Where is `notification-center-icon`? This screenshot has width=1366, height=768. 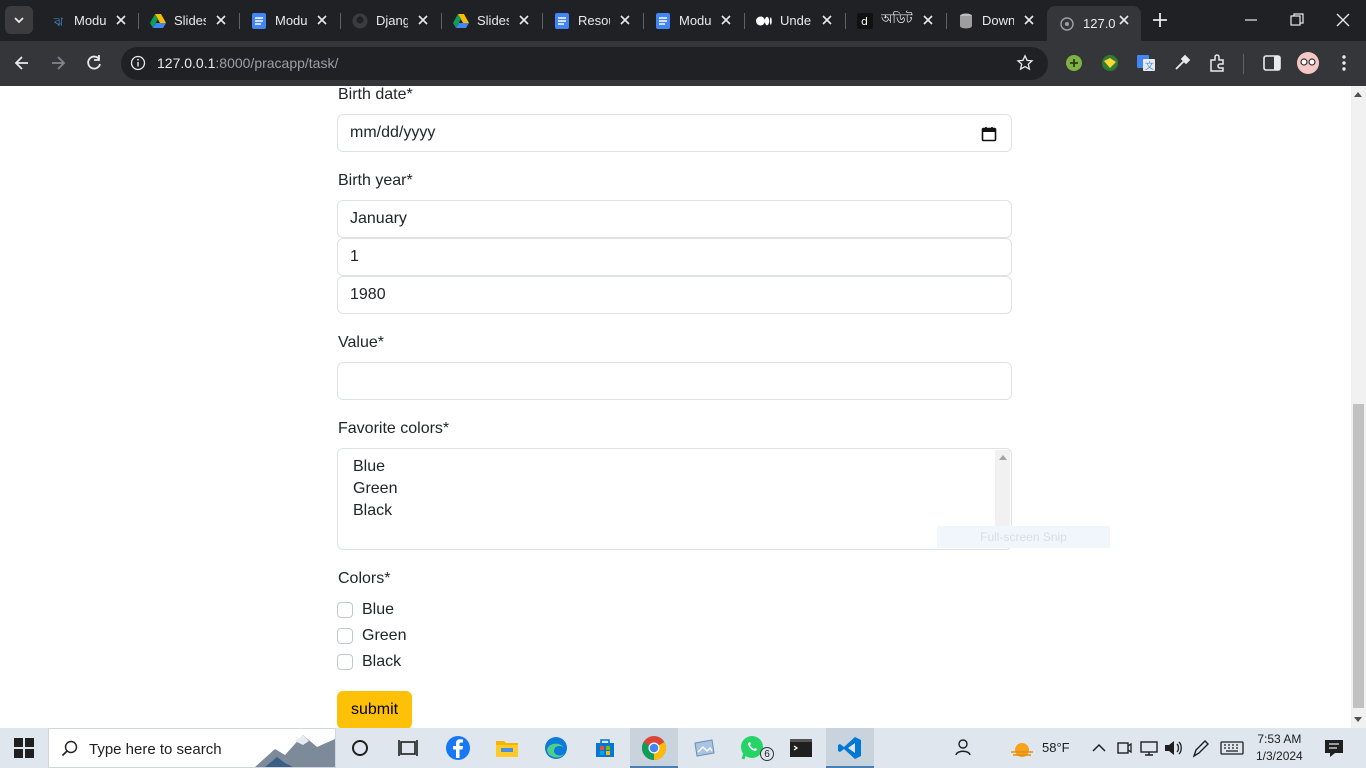 notification-center-icon is located at coordinates (1334, 748).